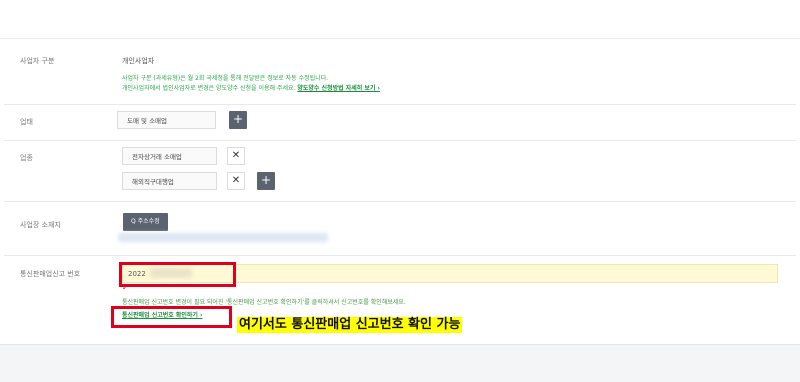  What do you see at coordinates (350, 325) in the screenshot?
I see `annotation-caption: 여기서도 통신판매업 신고번호 확인 가능` at bounding box center [350, 325].